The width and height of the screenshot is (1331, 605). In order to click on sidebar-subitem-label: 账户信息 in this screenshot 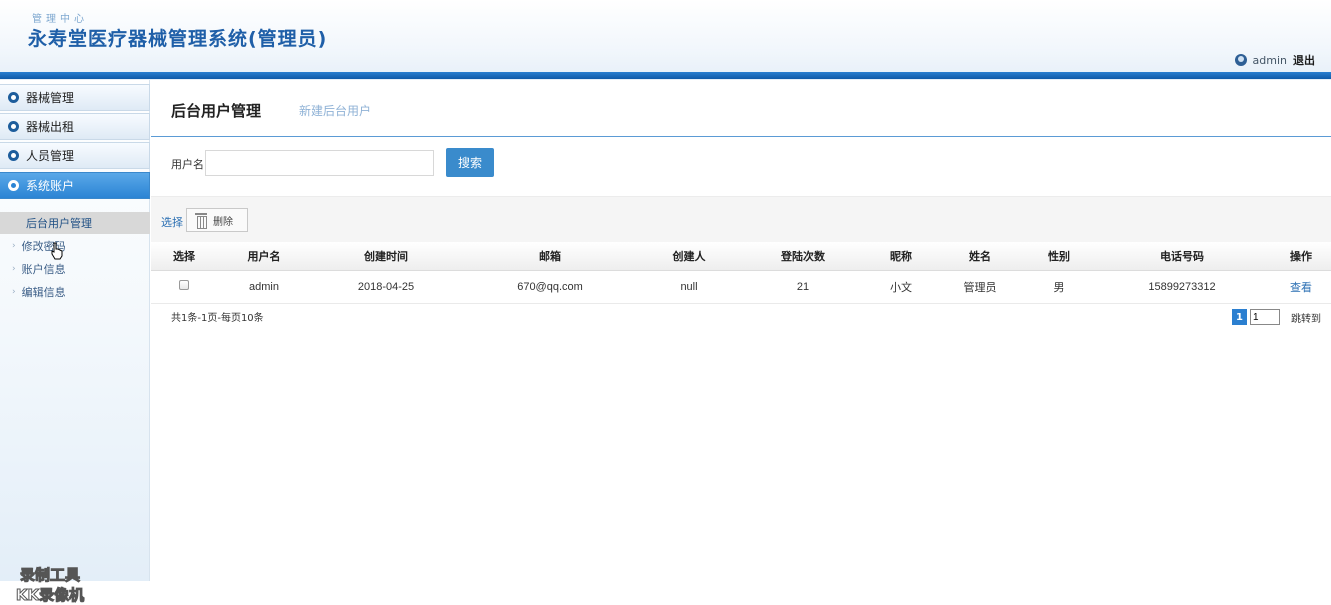, I will do `click(43, 269)`.